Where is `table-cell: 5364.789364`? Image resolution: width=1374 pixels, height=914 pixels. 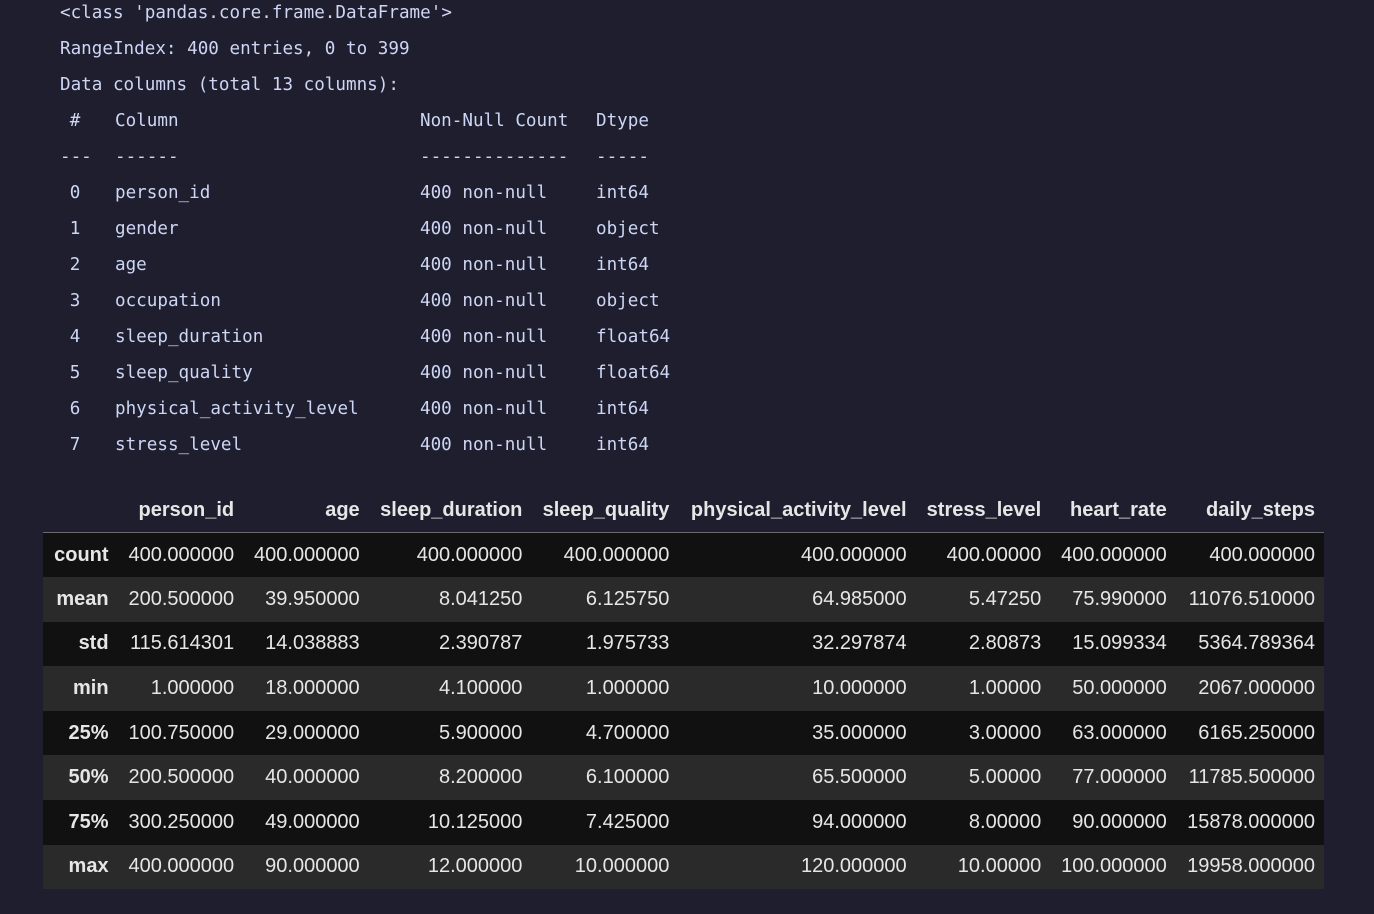 table-cell: 5364.789364 is located at coordinates (1256, 643).